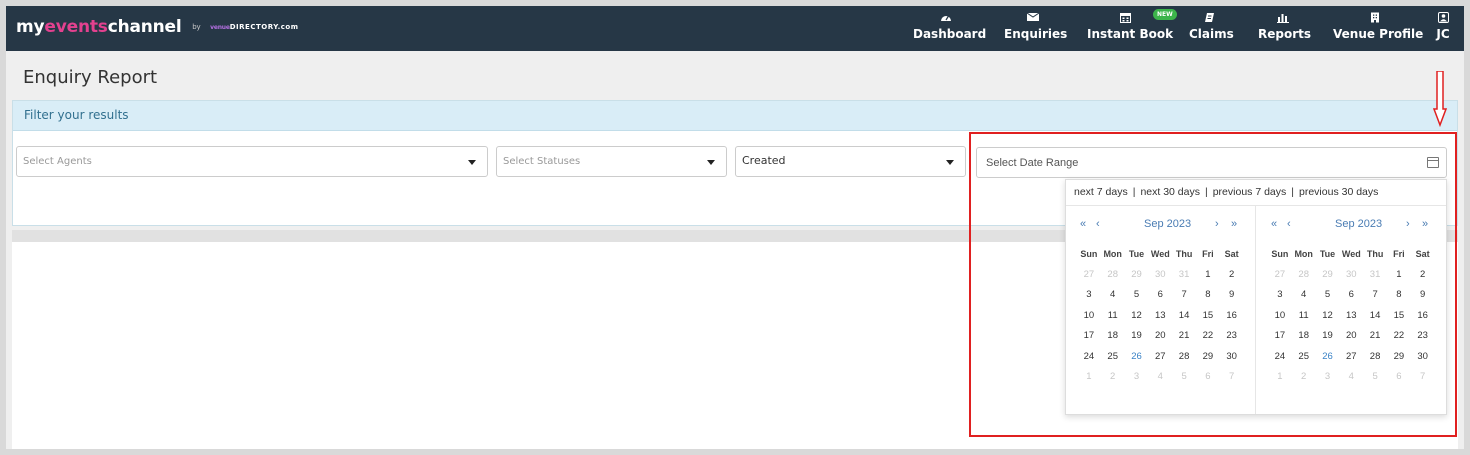  I want to click on nav-enquiries: Enquiries, so click(1036, 26).